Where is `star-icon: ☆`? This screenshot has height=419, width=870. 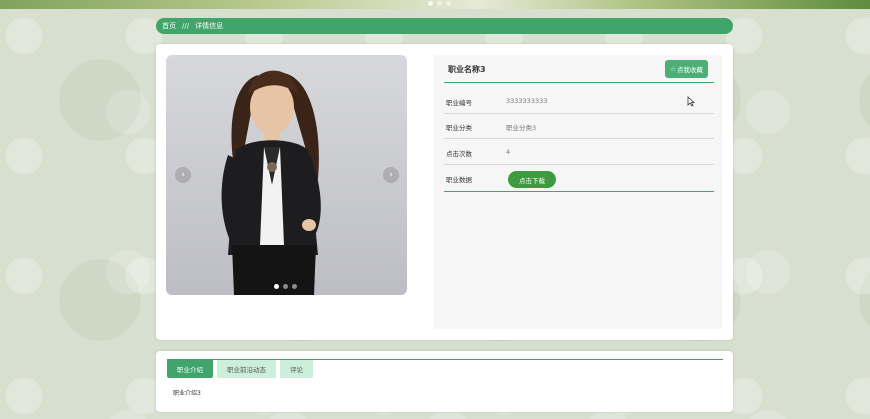 star-icon: ☆ is located at coordinates (673, 69).